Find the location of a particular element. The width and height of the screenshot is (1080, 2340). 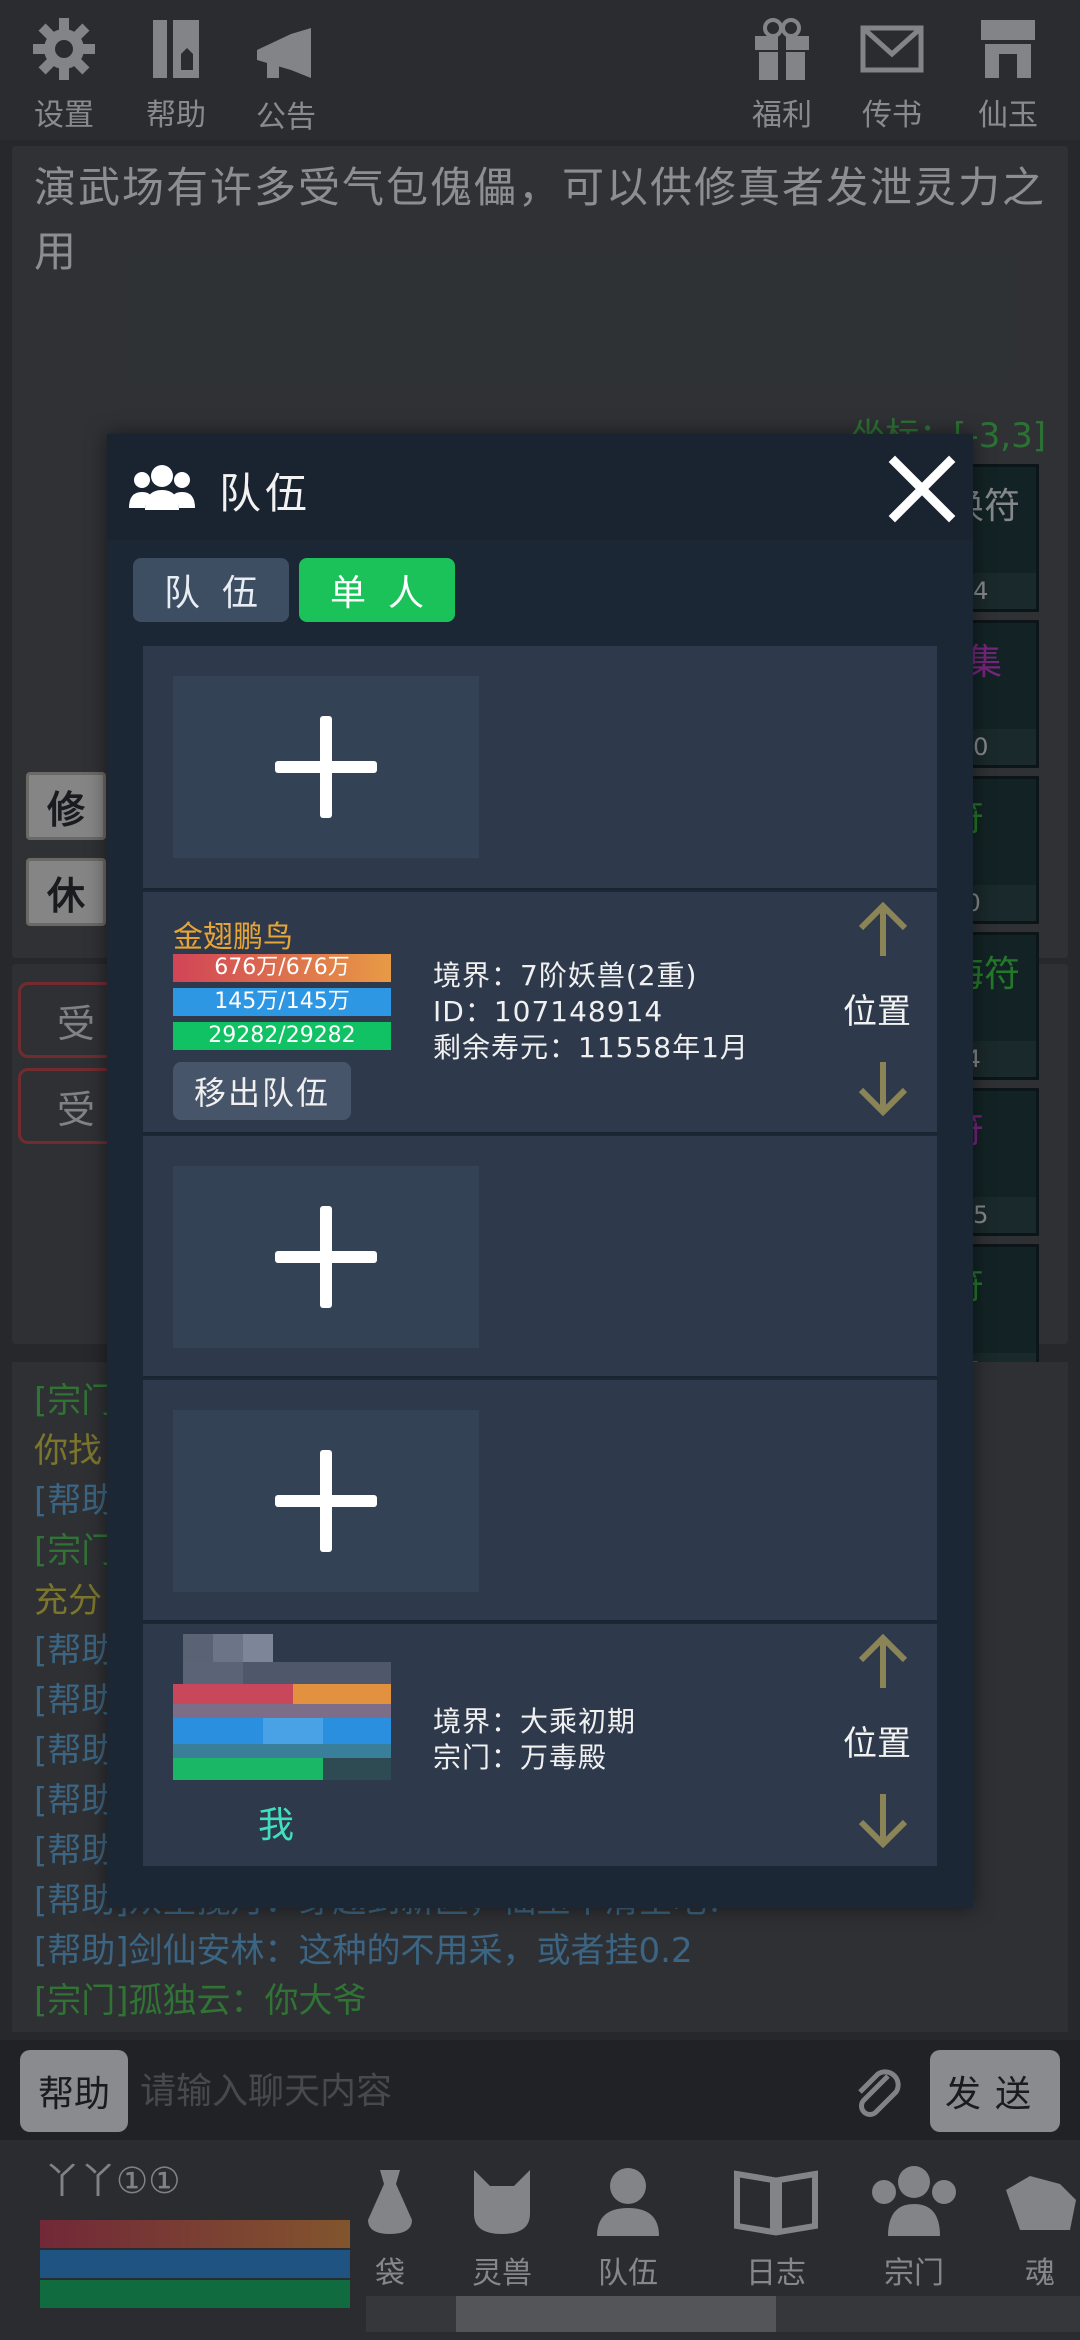

member-name: 金翅鹏鸟 is located at coordinates (233, 937).